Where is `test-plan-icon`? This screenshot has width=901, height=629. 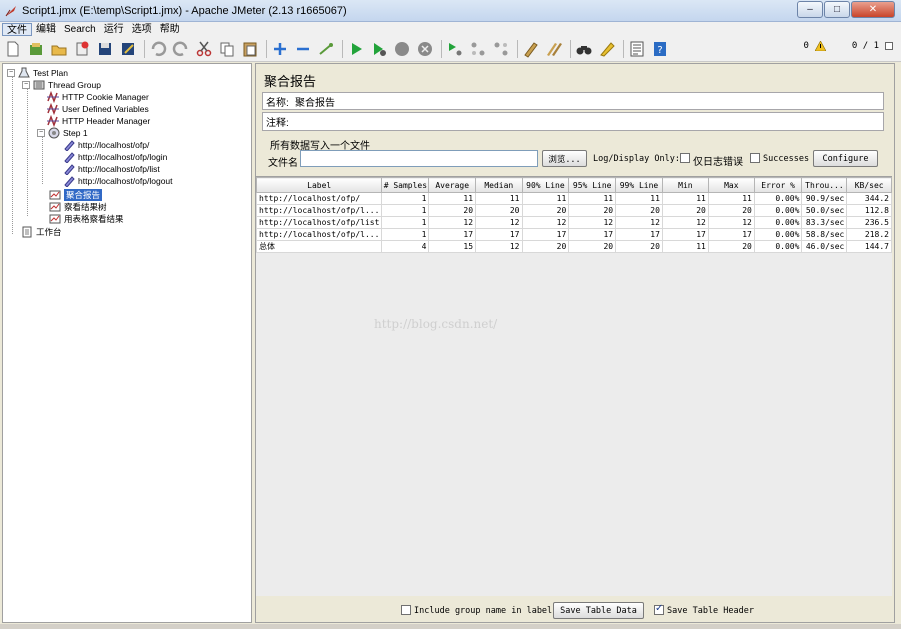 test-plan-icon is located at coordinates (24, 72).